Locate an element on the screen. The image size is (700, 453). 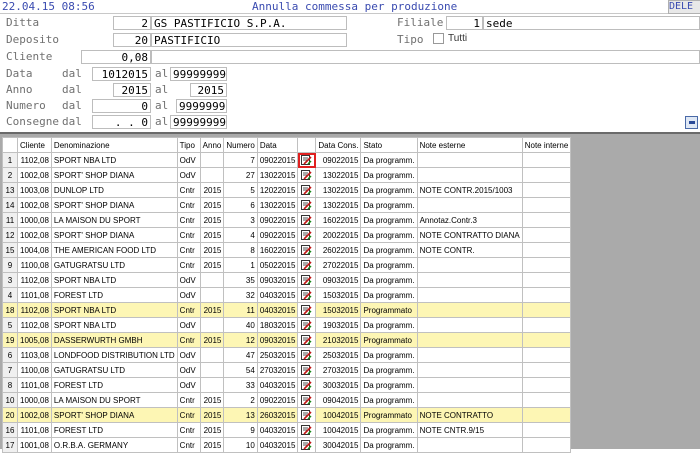
filiale-code-field: 1 is located at coordinates (464, 23).